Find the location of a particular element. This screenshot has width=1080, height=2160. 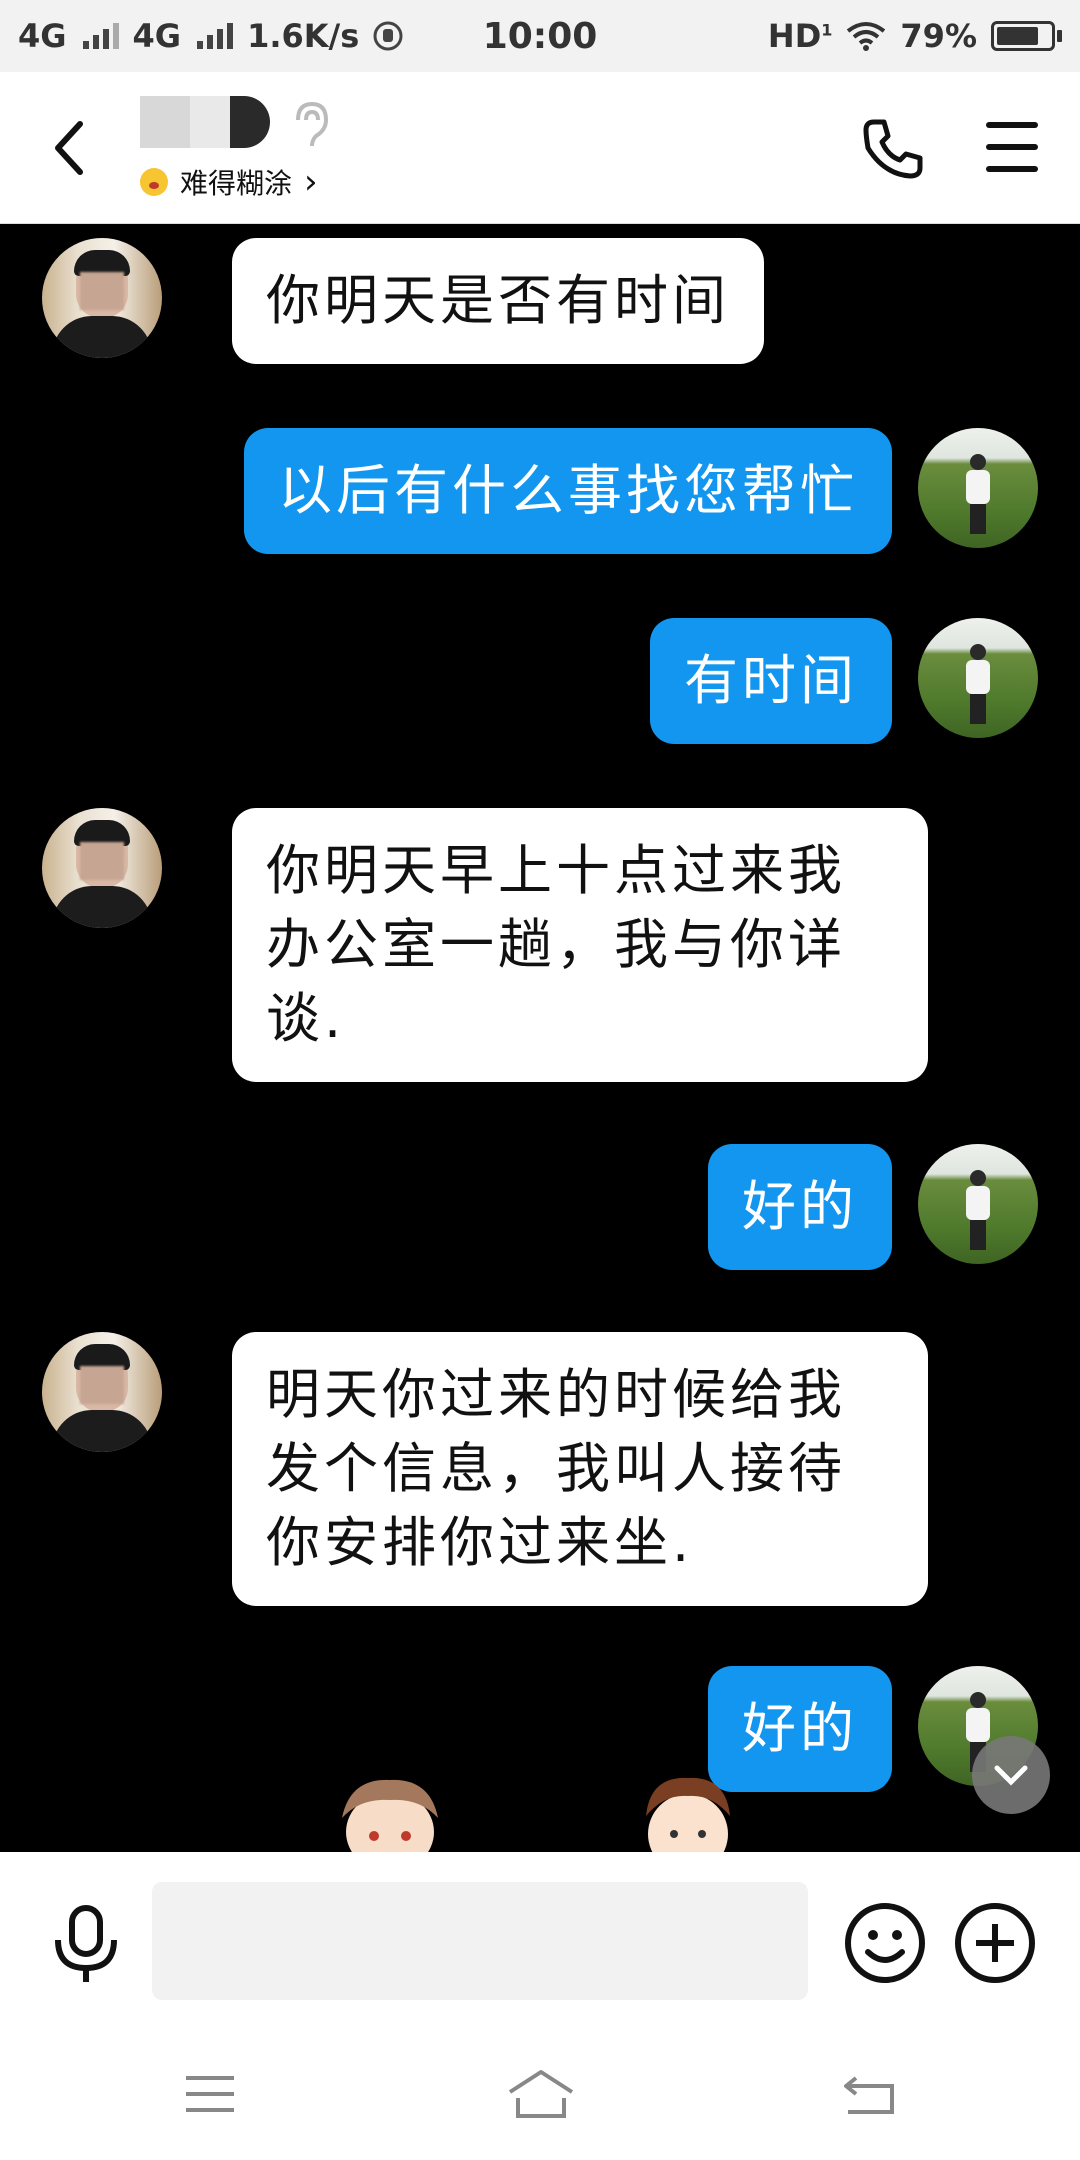

home-icon is located at coordinates (541, 2094).